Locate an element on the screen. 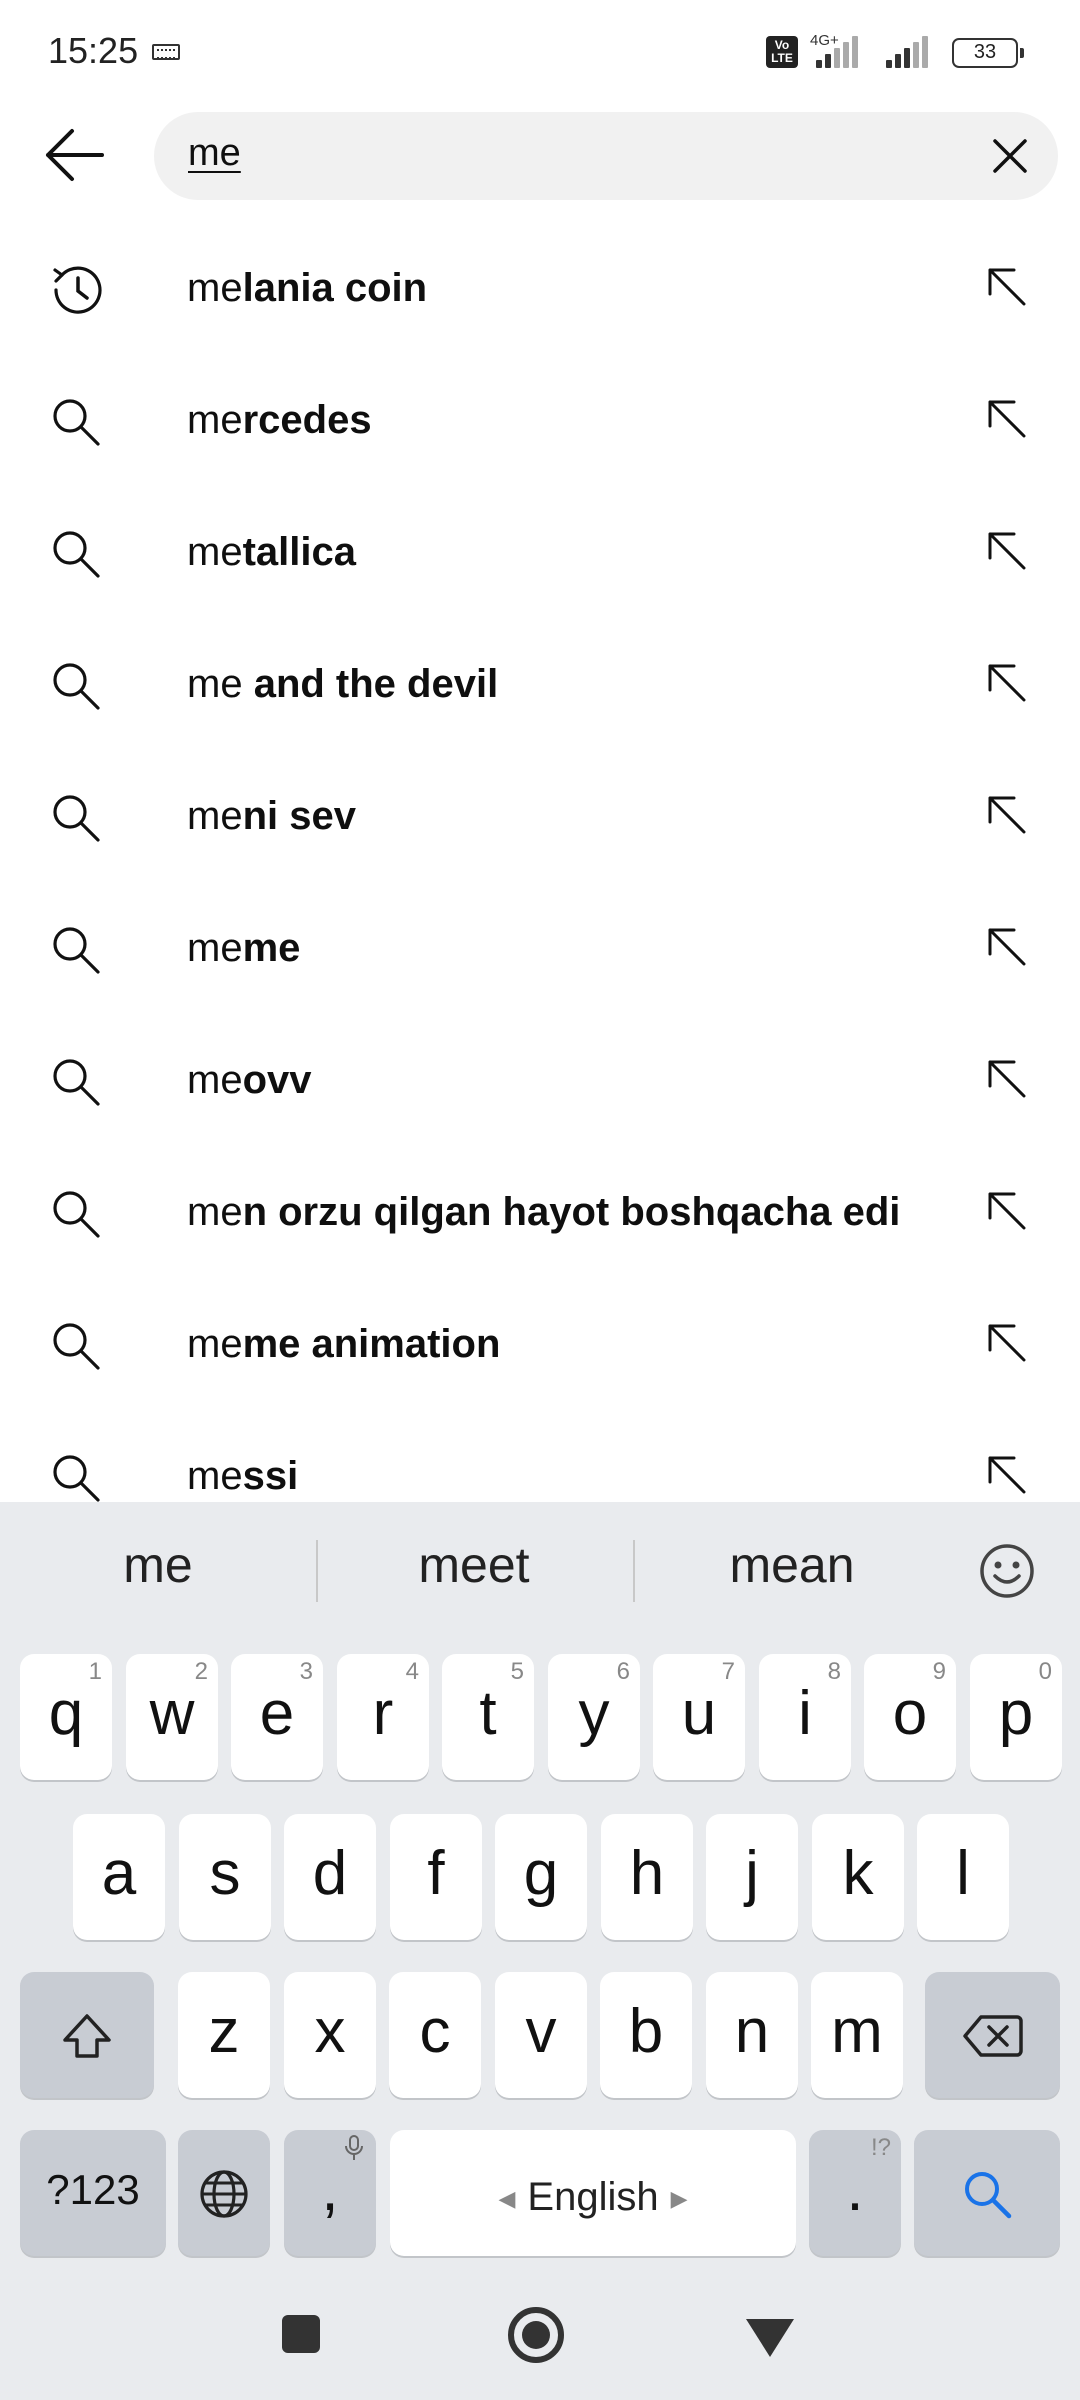  key-hint: 8 is located at coordinates (834, 1671).